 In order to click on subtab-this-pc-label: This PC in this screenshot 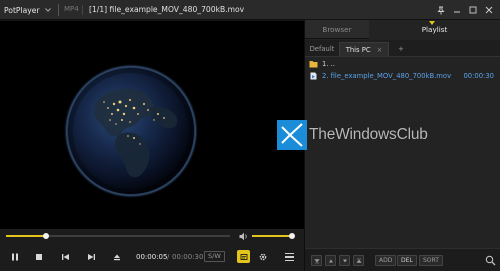, I will do `click(358, 50)`.